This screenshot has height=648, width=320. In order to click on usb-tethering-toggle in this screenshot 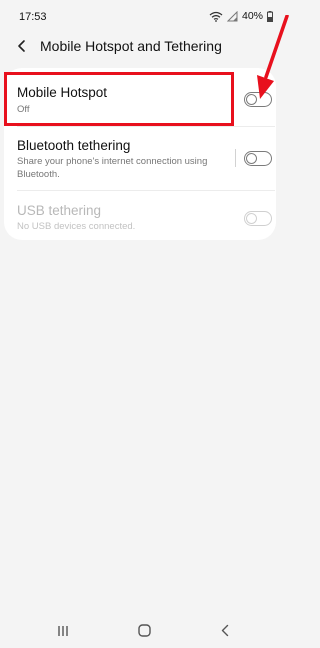, I will do `click(258, 218)`.